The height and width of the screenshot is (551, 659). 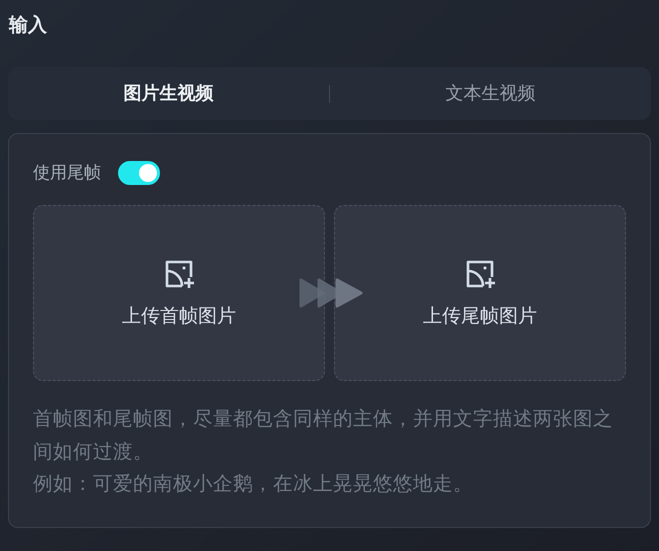 I want to click on tab: 图片生视频, so click(x=168, y=93).